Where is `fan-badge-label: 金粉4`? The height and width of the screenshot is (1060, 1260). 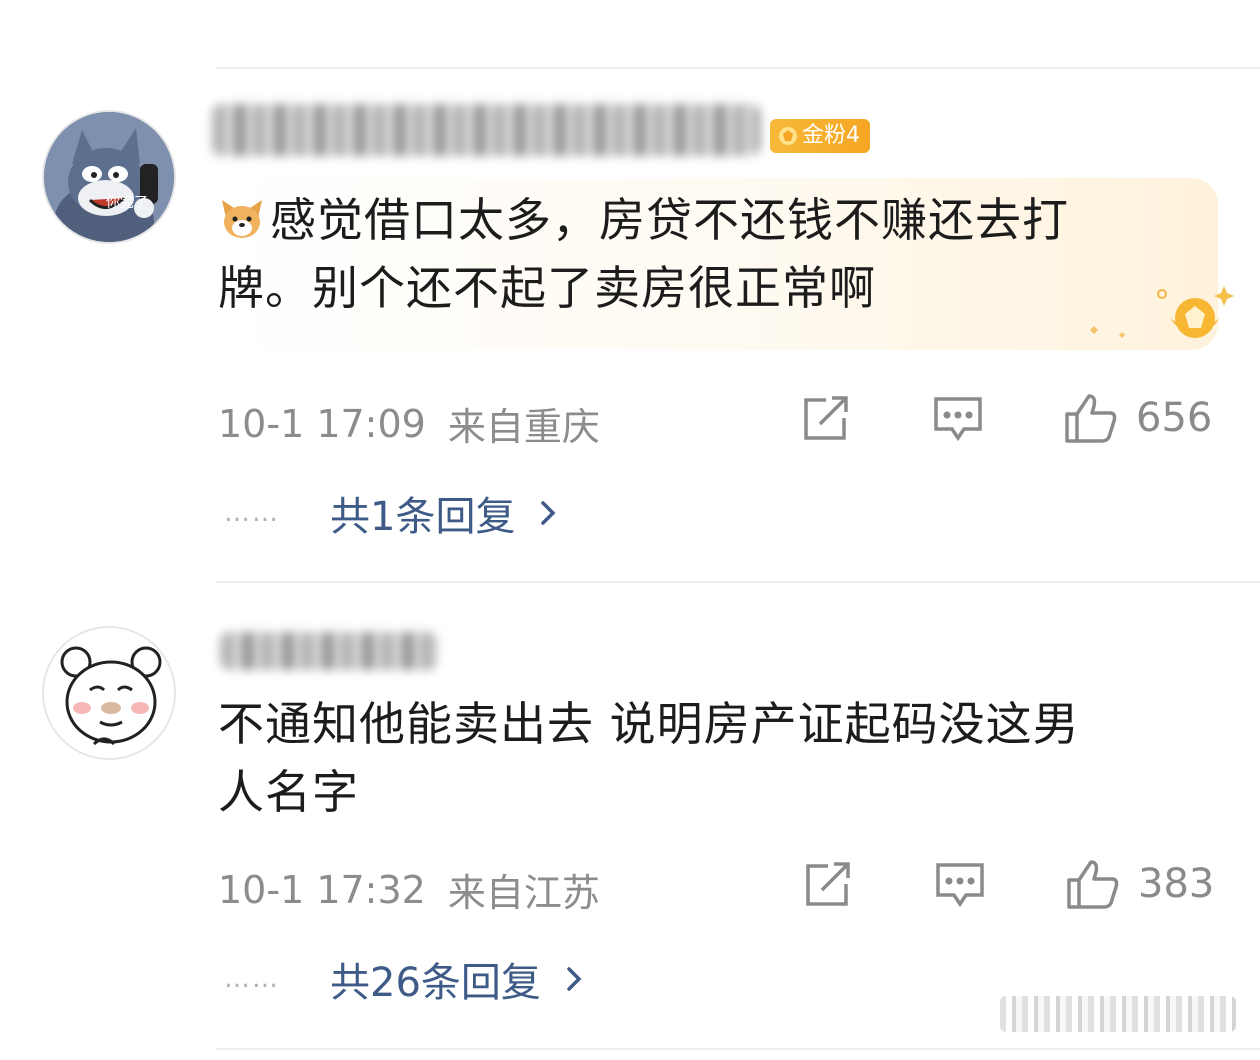
fan-badge-label: 金粉4 is located at coordinates (831, 135).